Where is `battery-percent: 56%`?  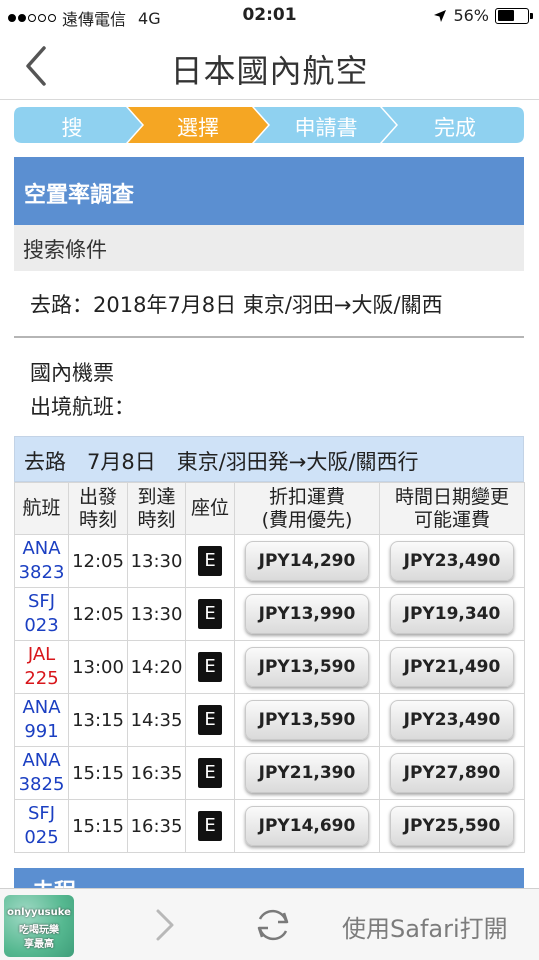
battery-percent: 56% is located at coordinates (471, 15).